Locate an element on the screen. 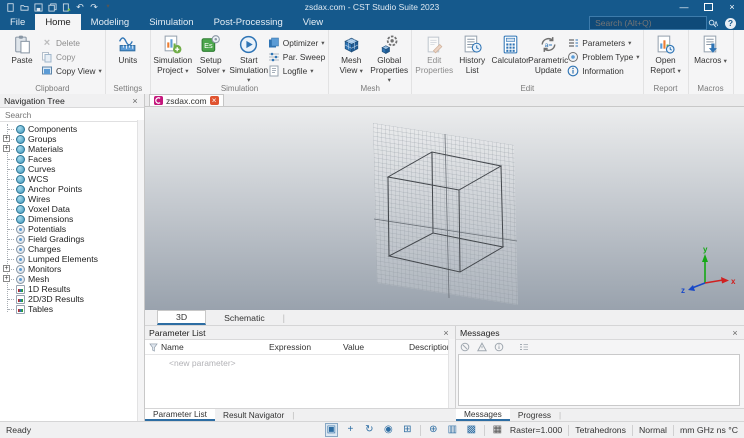  logfile-button: Logfile ▾ is located at coordinates (296, 70).